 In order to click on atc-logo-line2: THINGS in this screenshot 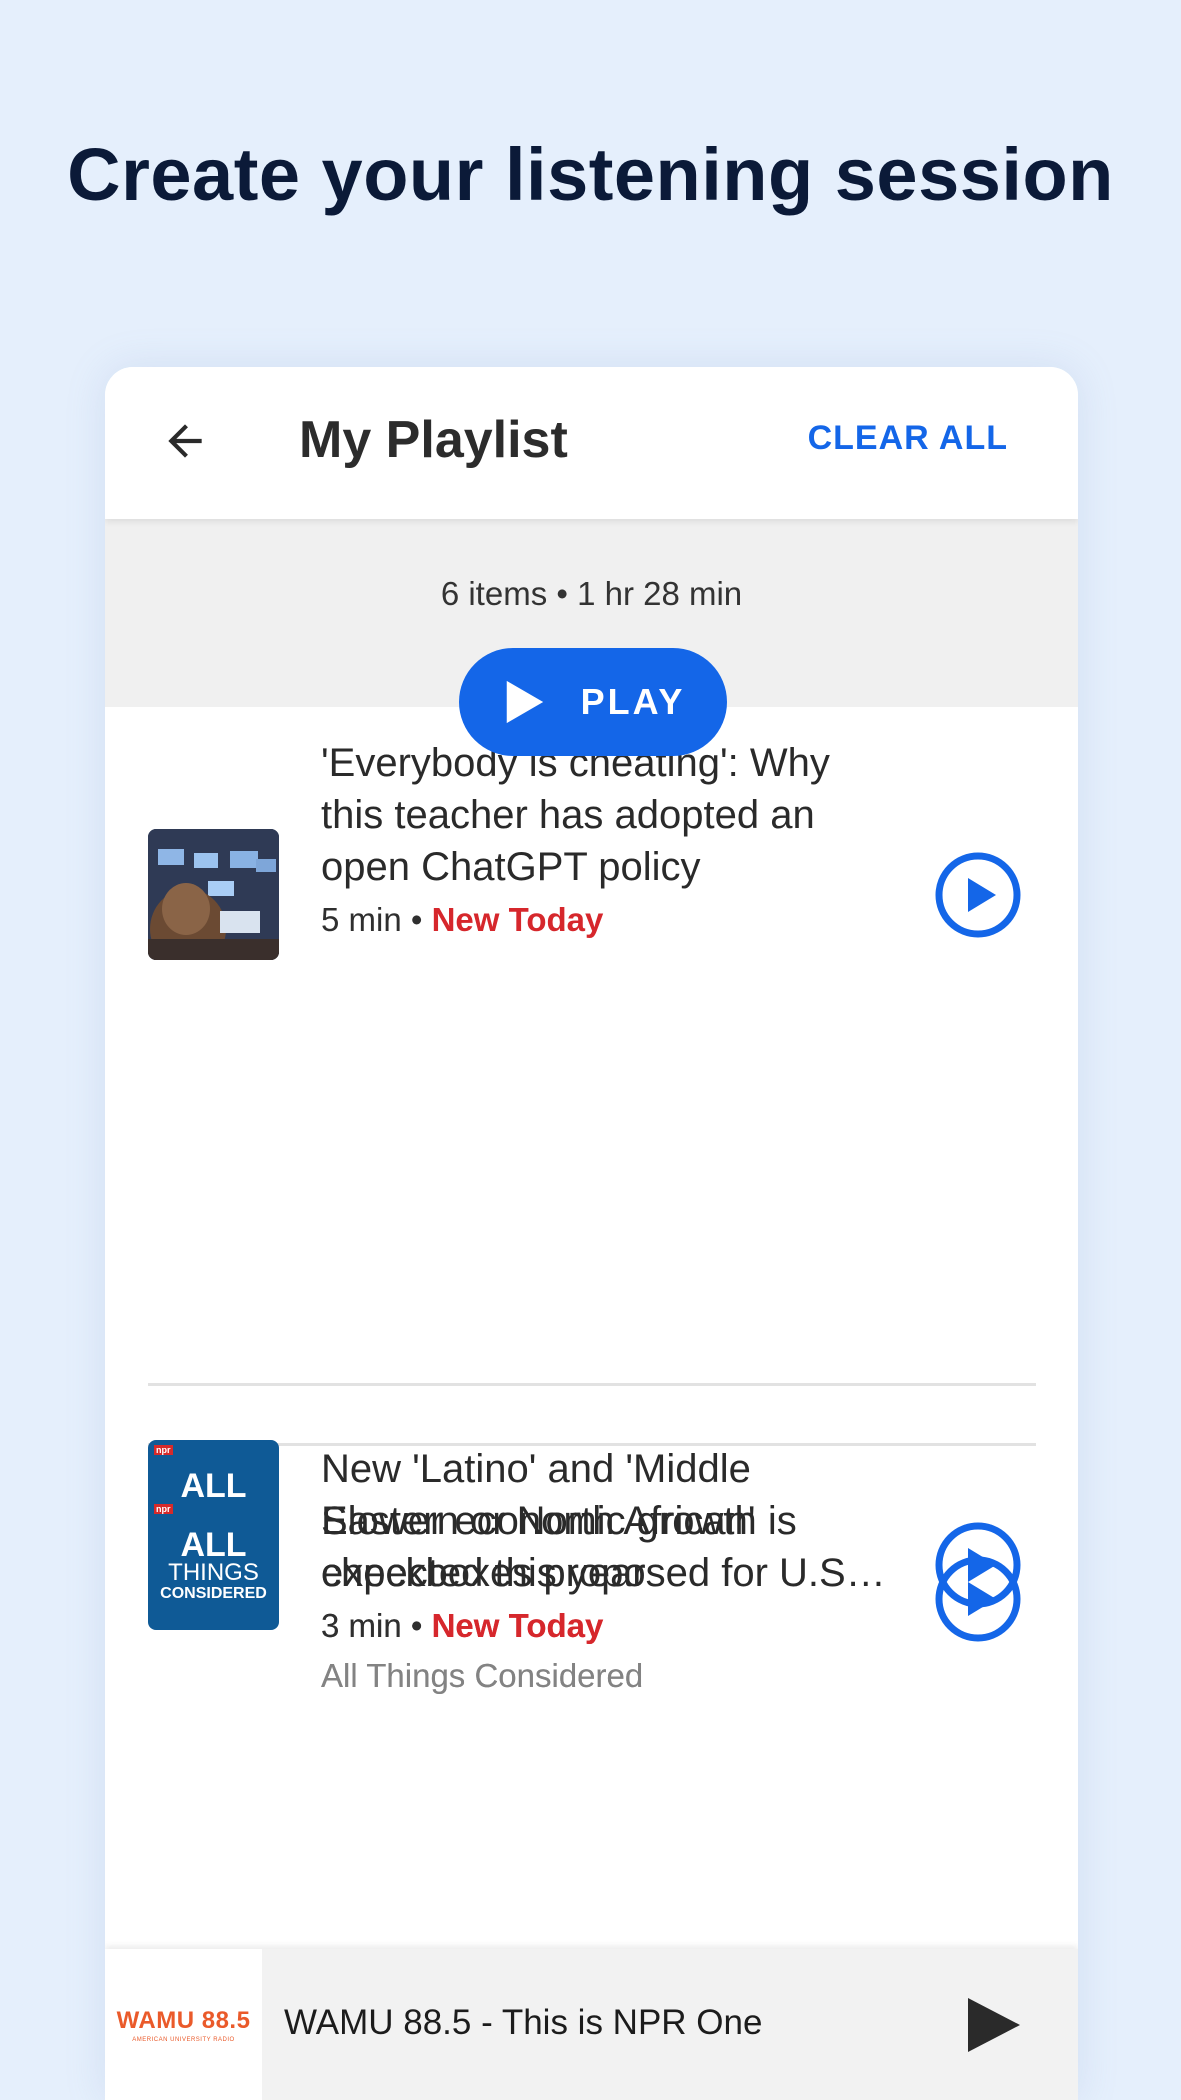, I will do `click(213, 1572)`.